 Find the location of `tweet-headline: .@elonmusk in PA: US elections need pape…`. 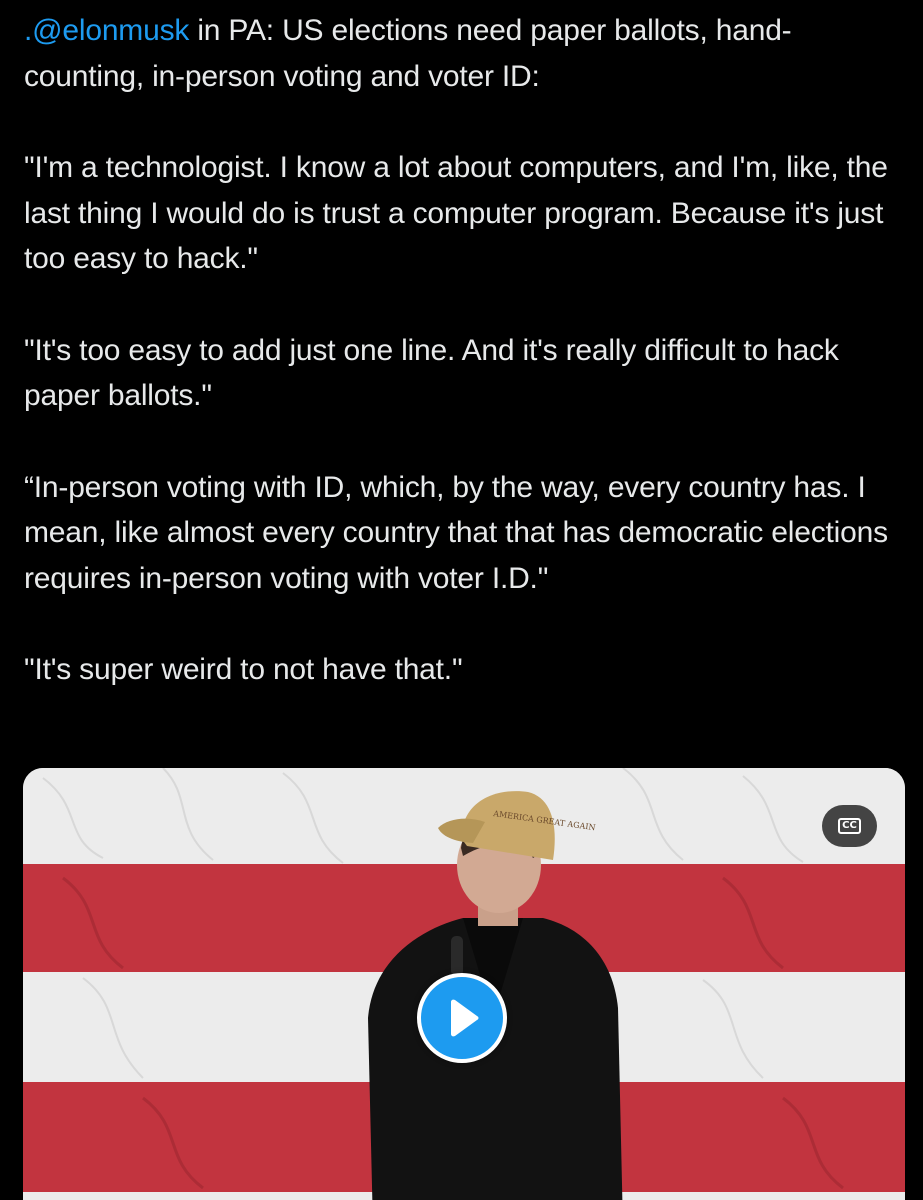

tweet-headline: .@elonmusk in PA: US elections need pape… is located at coordinates (464, 53).